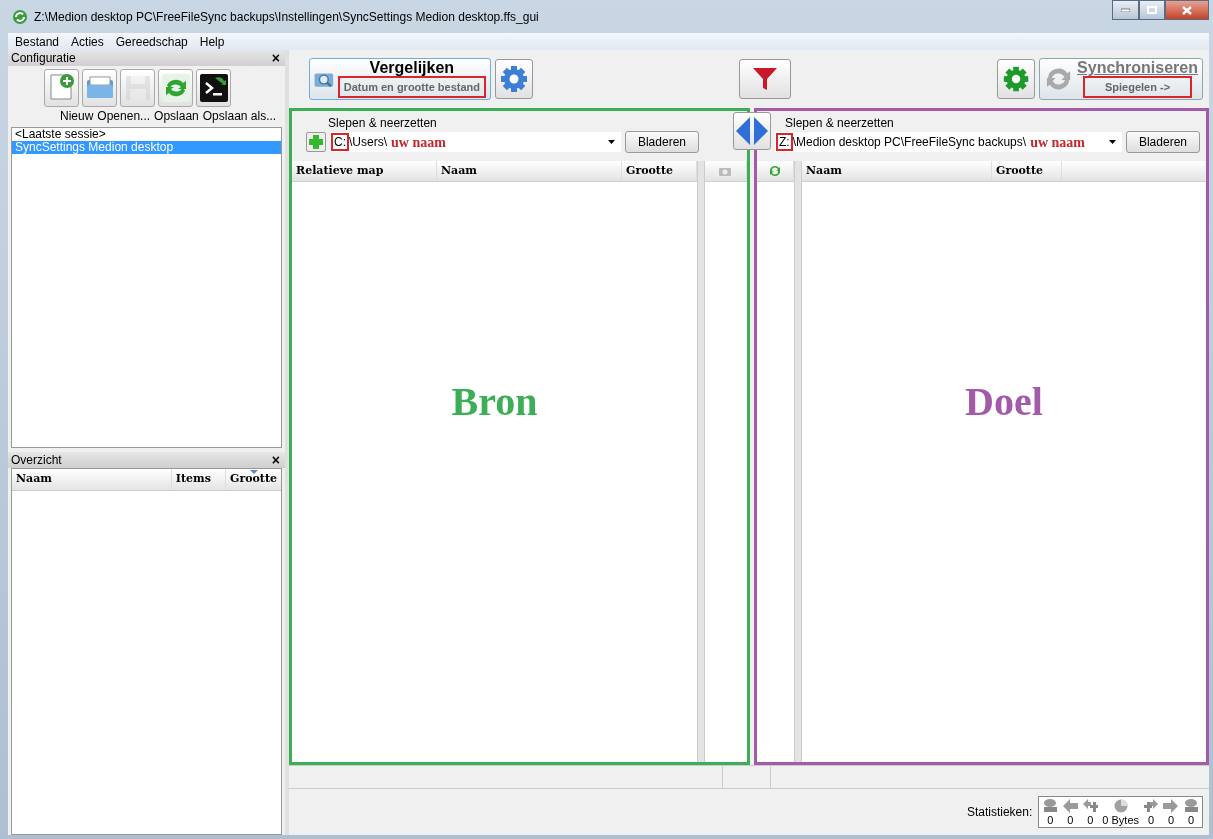 This screenshot has width=1213, height=839. I want to click on minimize-button, so click(1125, 10).